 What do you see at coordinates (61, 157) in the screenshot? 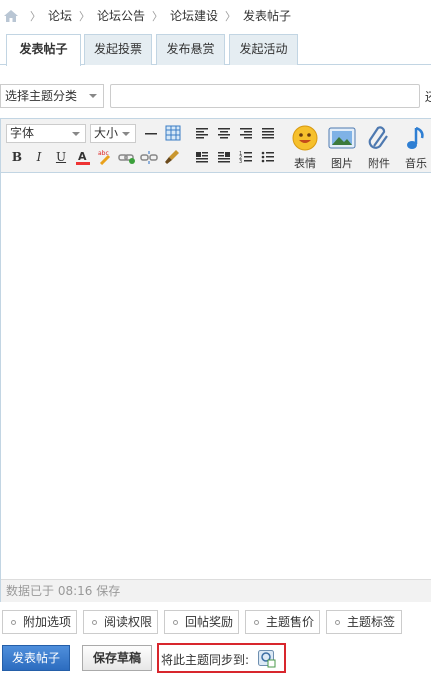
I see `underline-button: U` at bounding box center [61, 157].